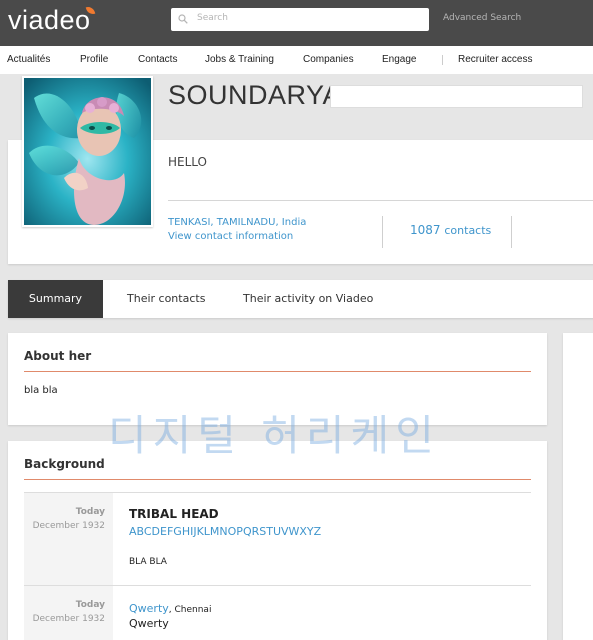  I want to click on entry-link: ABCDEFGHIJKLMNOPQRSTUVWXYZ, so click(225, 531).